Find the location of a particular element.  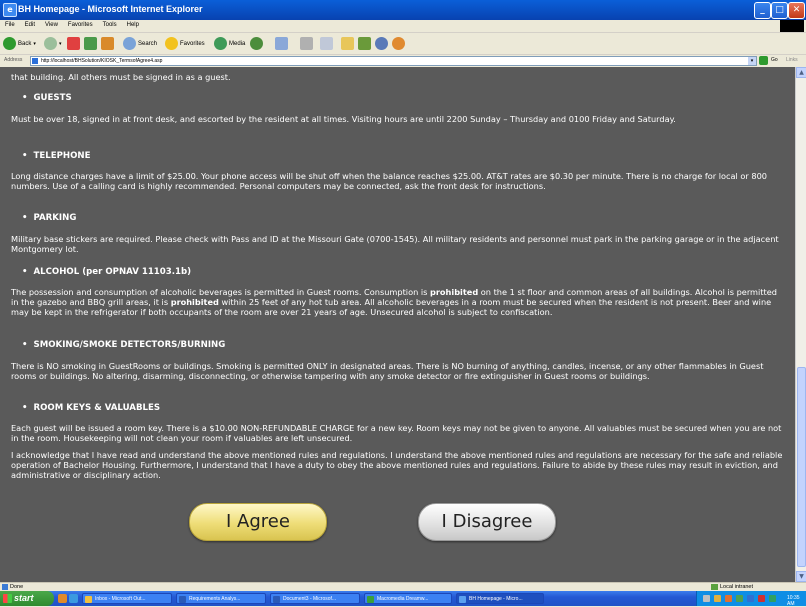

heading-guests: • GUESTS is located at coordinates (47, 98).